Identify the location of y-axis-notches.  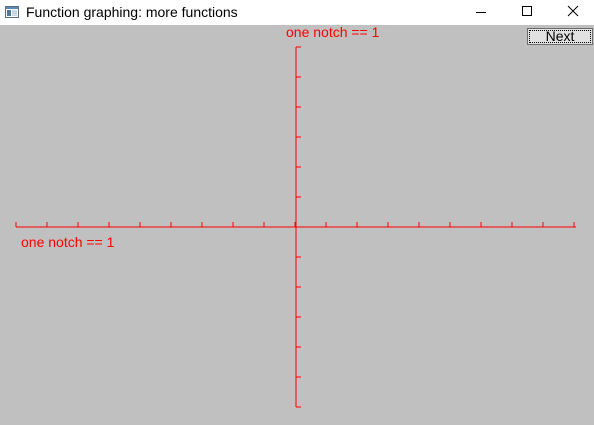
(298, 227).